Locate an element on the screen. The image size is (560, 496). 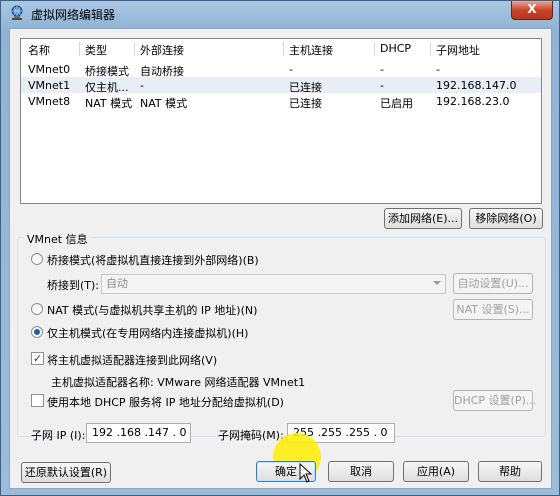
column-header-host: 主机连接 is located at coordinates (311, 50).